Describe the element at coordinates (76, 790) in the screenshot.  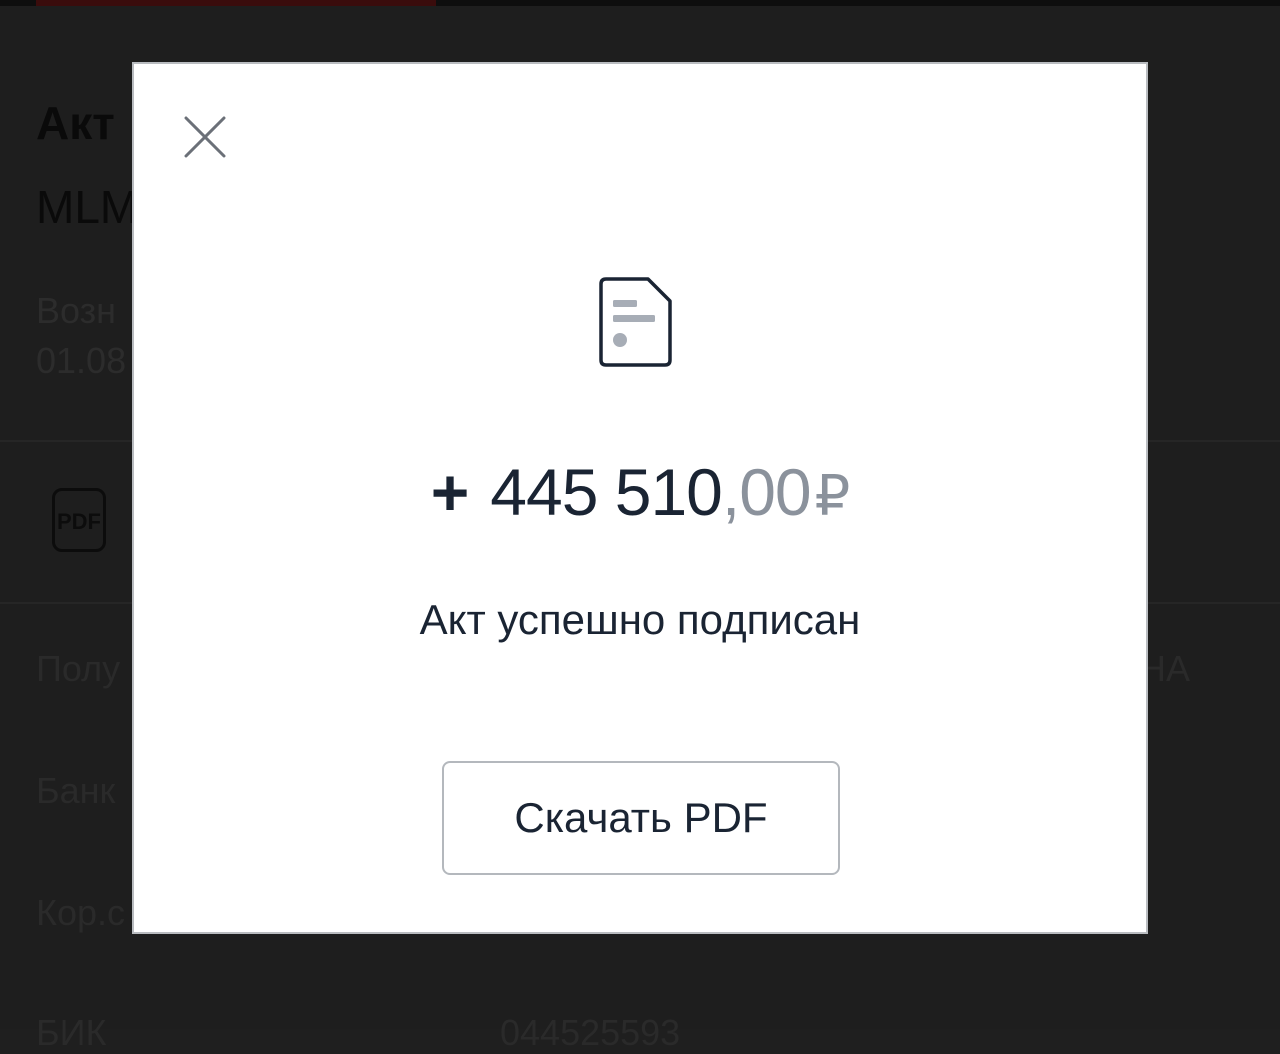
I see `row-label-bank: Банк` at that location.